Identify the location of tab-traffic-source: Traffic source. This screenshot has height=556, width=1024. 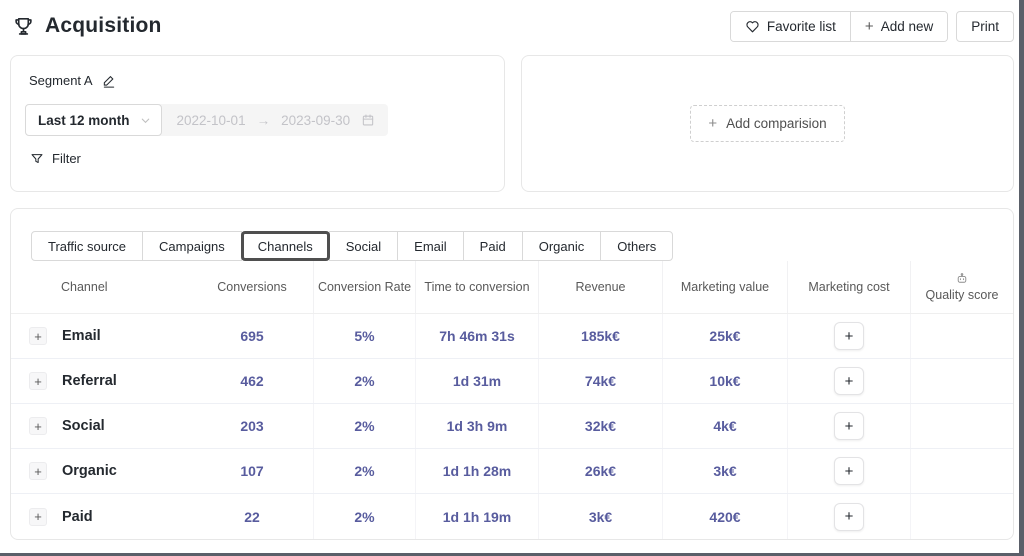
(87, 246).